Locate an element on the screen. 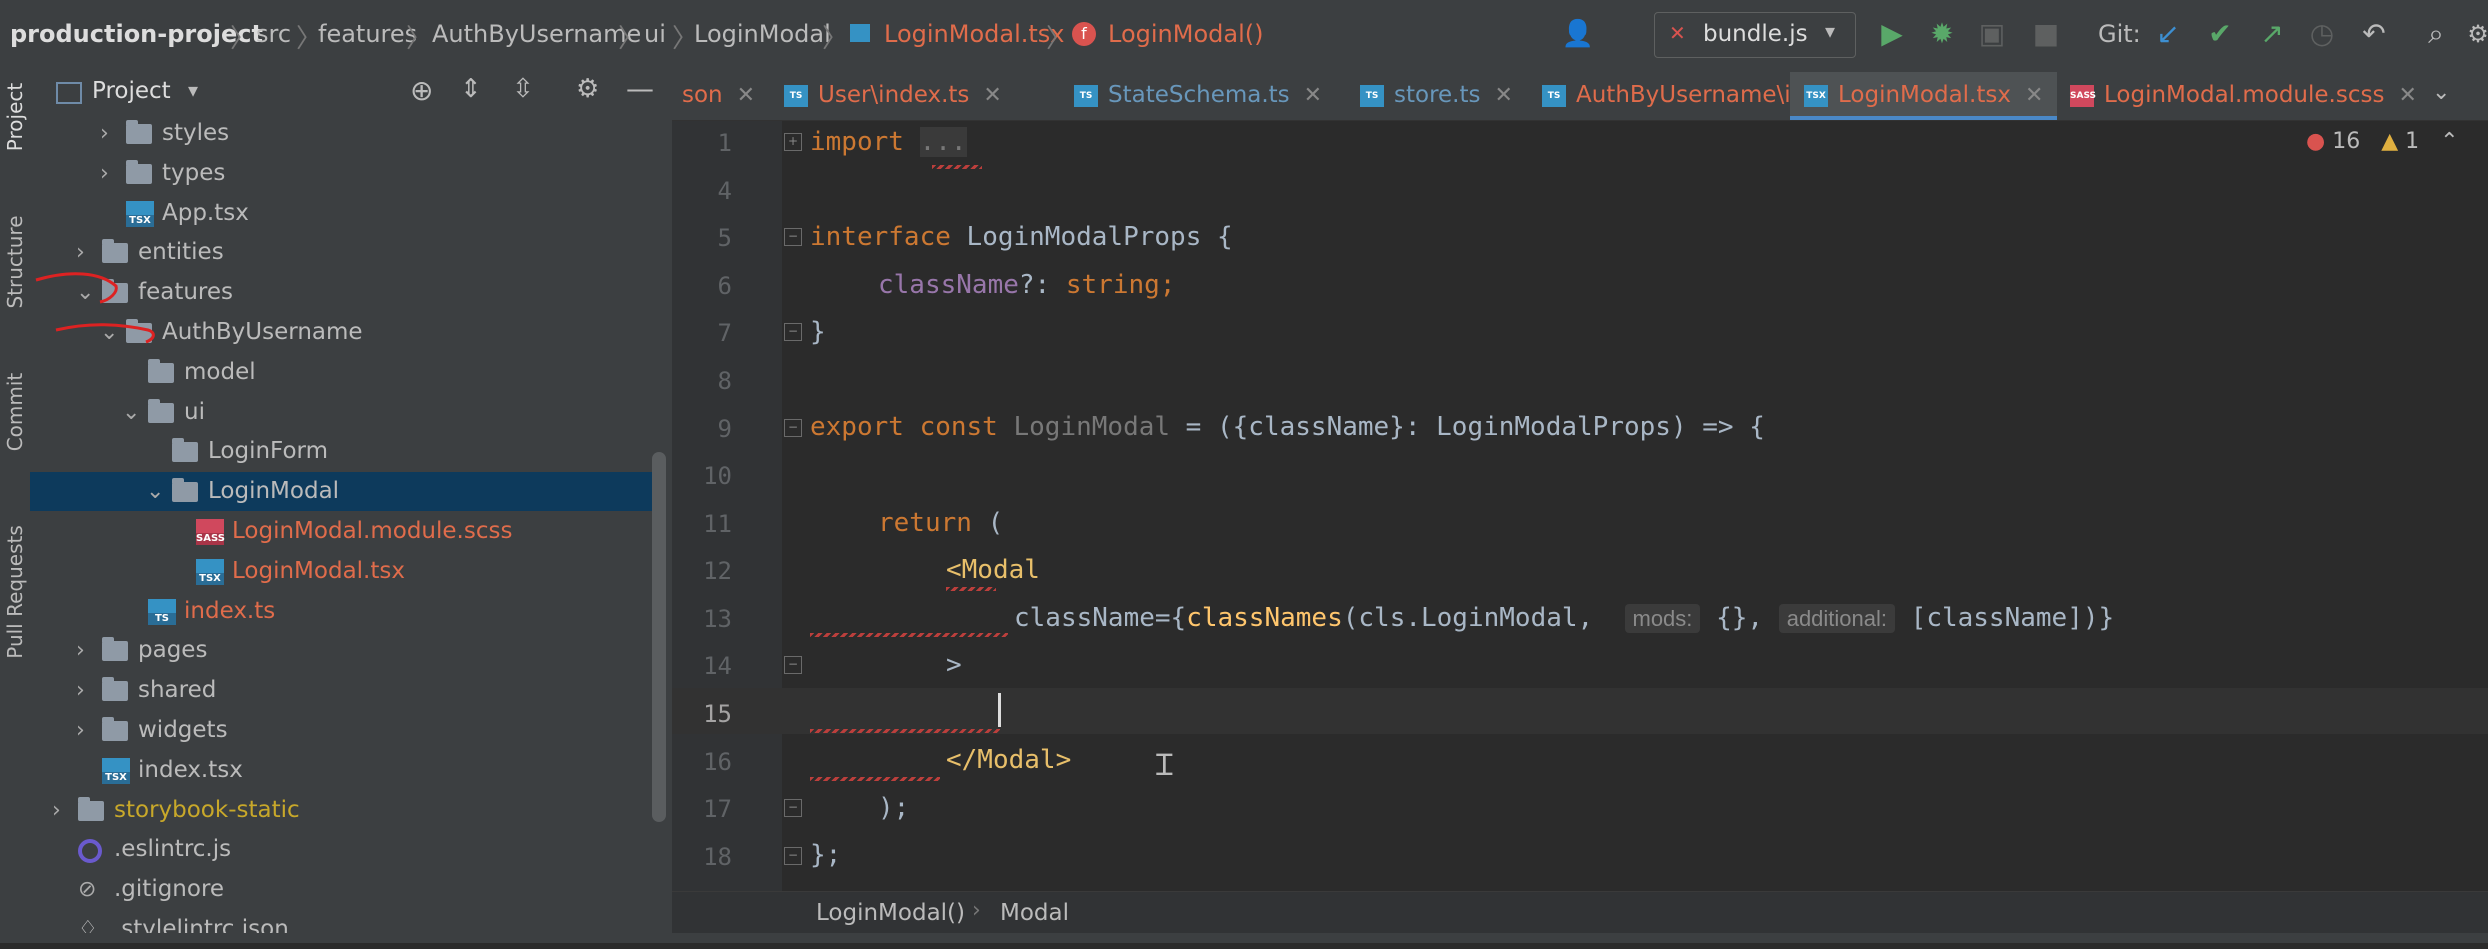 The width and height of the screenshot is (2488, 949). tree-item: › types is located at coordinates (341, 173).